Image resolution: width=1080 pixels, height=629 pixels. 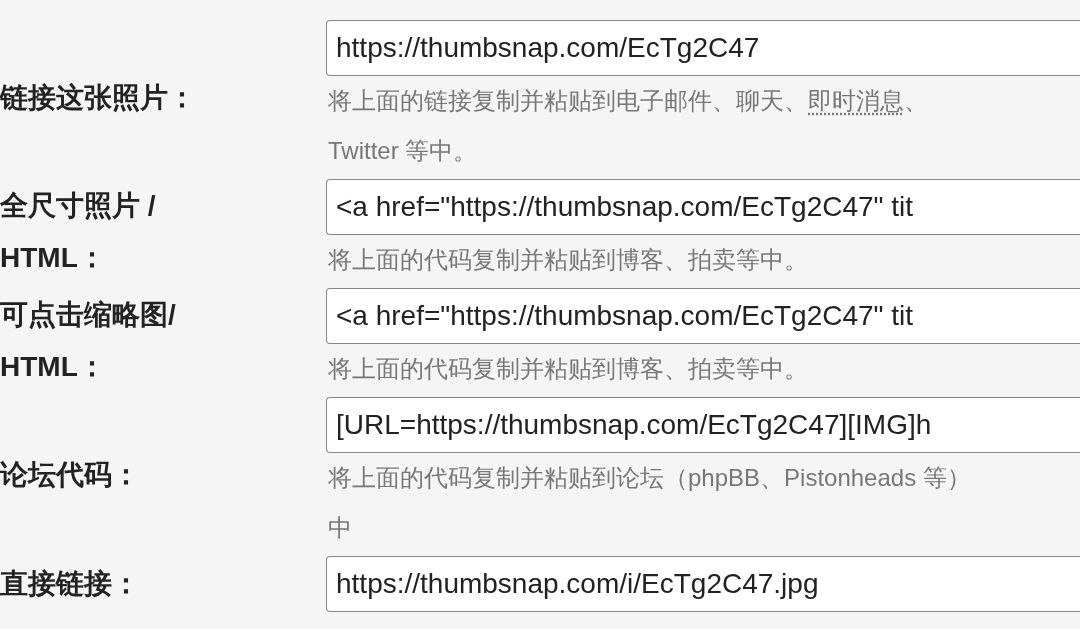 I want to click on help-text: 将上面的链接复制并粘贴到电子邮件、聊天、即时消息、Twitter 等中。, so click(x=628, y=126).